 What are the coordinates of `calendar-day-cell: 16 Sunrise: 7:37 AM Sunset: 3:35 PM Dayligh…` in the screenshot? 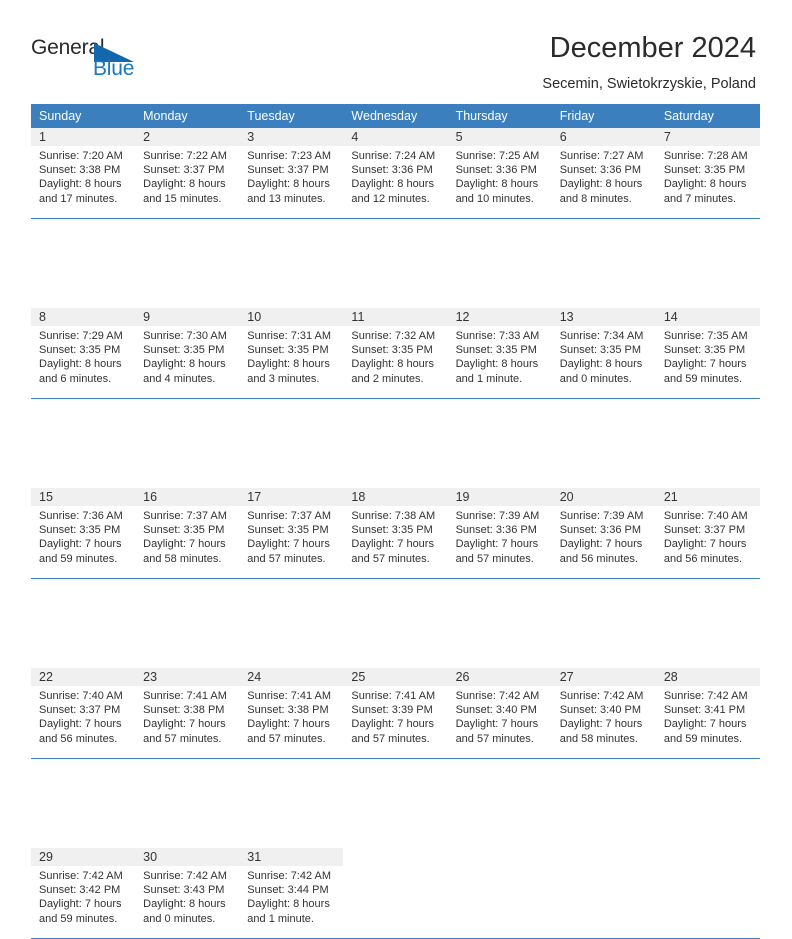 It's located at (187, 533).